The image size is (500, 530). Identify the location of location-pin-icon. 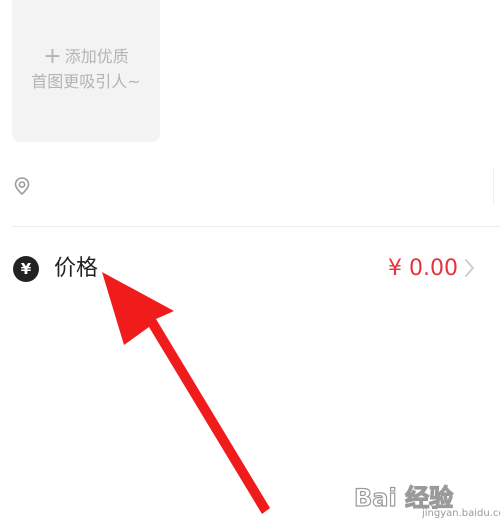
(22, 186).